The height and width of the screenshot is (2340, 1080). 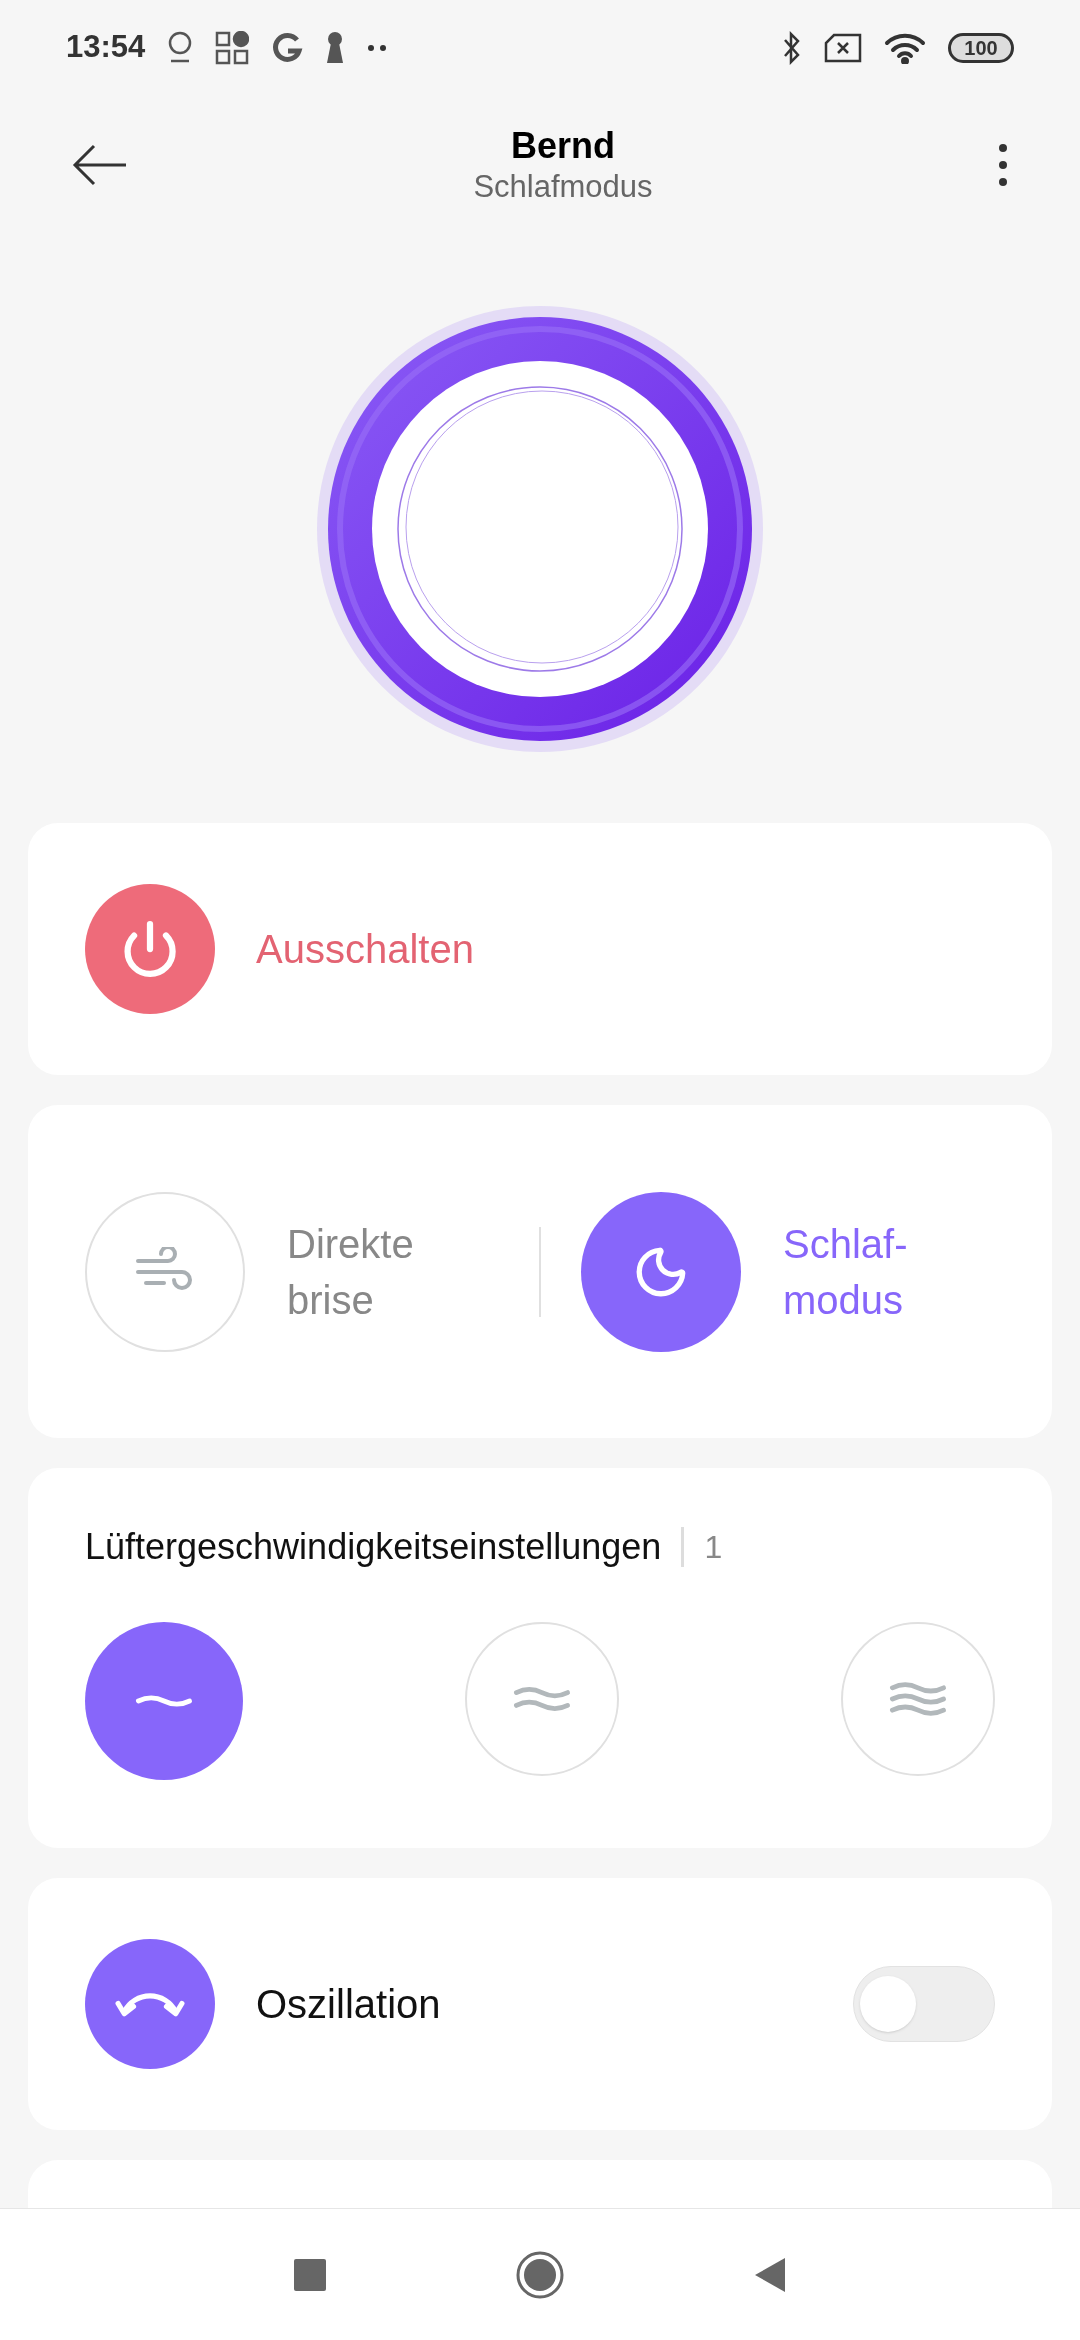 I want to click on battery-indicator: 100, so click(x=981, y=47).